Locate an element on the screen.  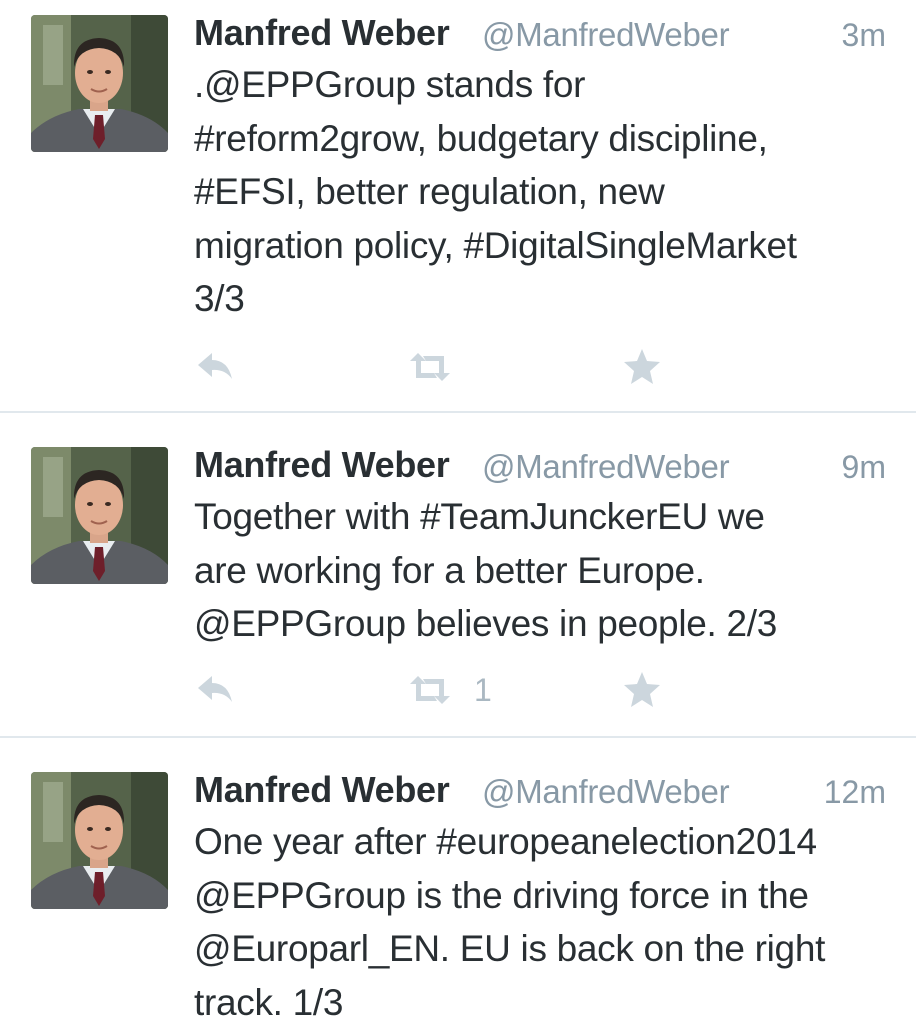
tweet-header: Manfred Weber @ManfredWeber 12m is located at coordinates (540, 790).